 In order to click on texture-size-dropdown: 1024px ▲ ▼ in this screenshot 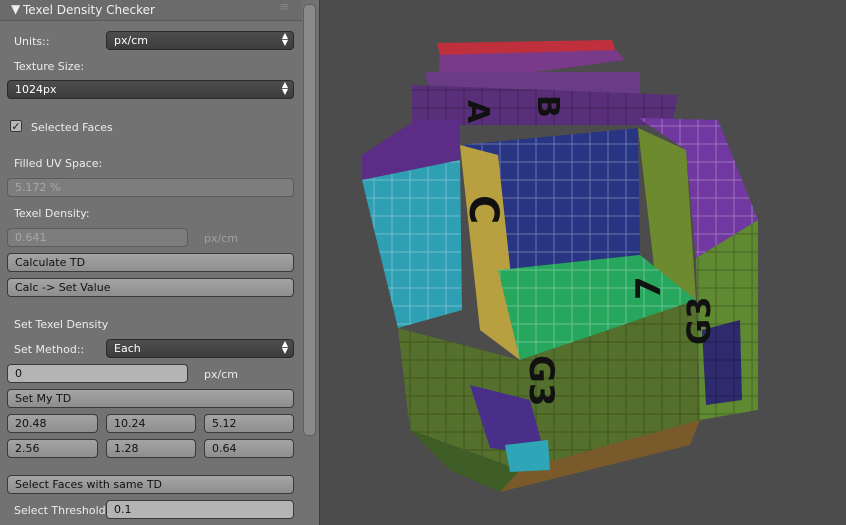, I will do `click(150, 89)`.